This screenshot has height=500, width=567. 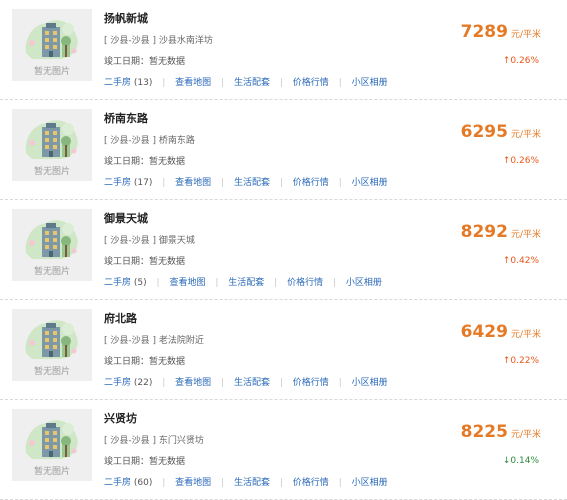 I want to click on resale-link: 二手房 (17), so click(x=128, y=183).